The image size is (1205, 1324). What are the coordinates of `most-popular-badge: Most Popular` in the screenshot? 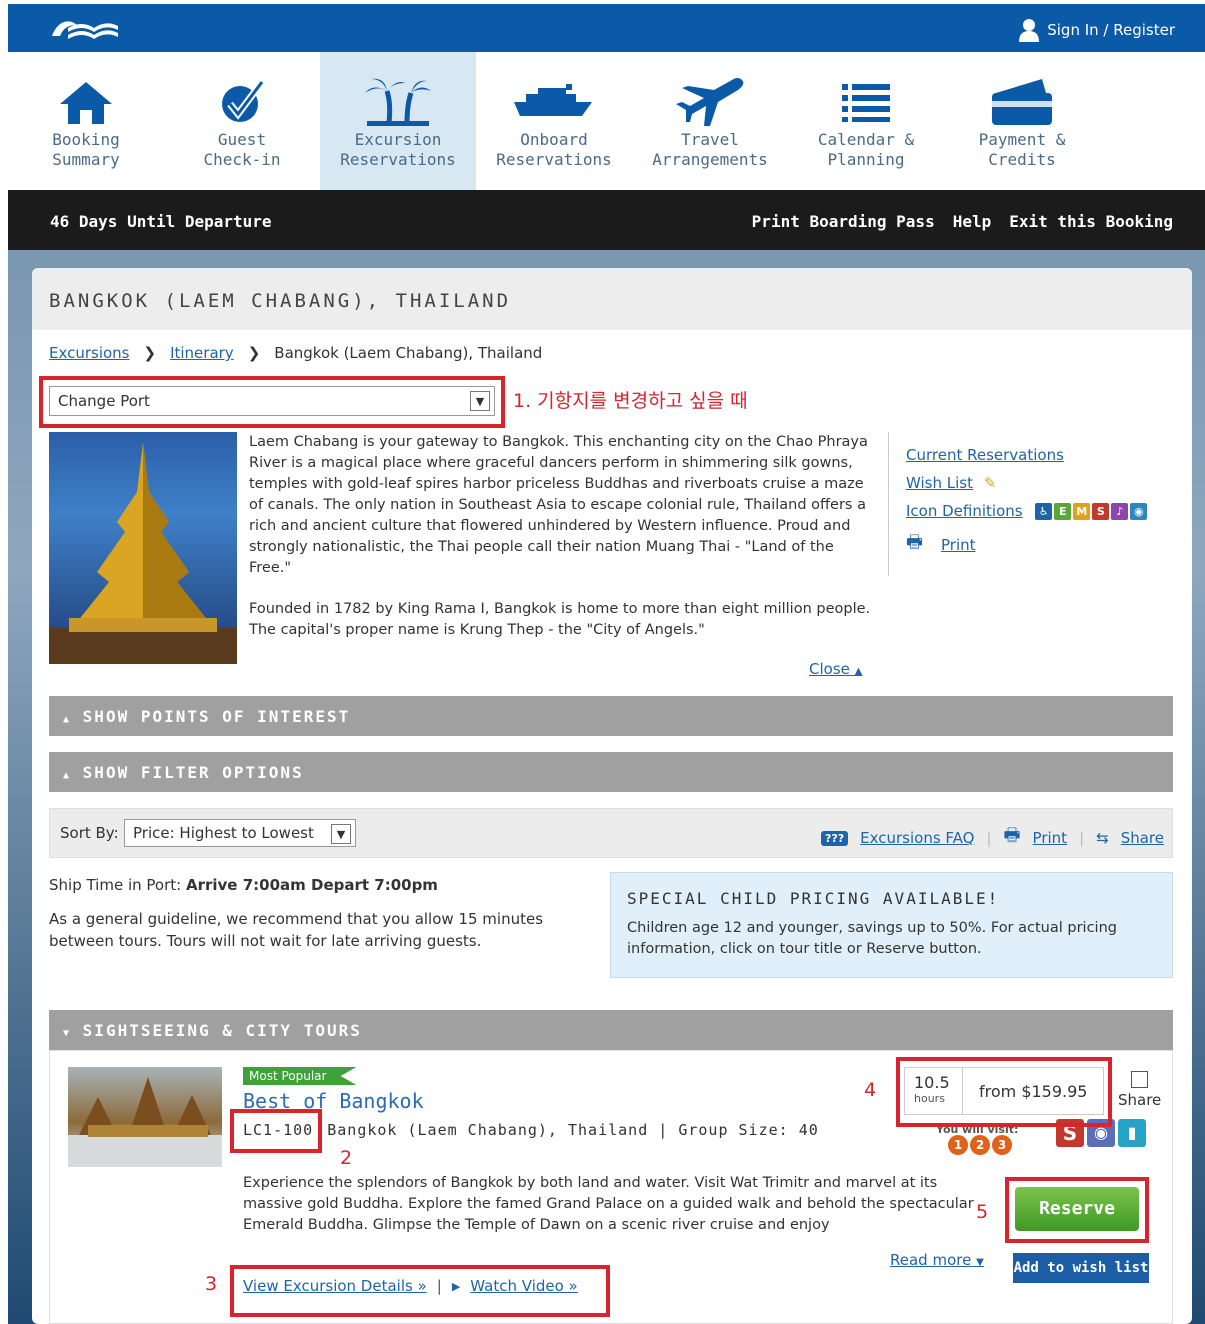 It's located at (300, 1076).